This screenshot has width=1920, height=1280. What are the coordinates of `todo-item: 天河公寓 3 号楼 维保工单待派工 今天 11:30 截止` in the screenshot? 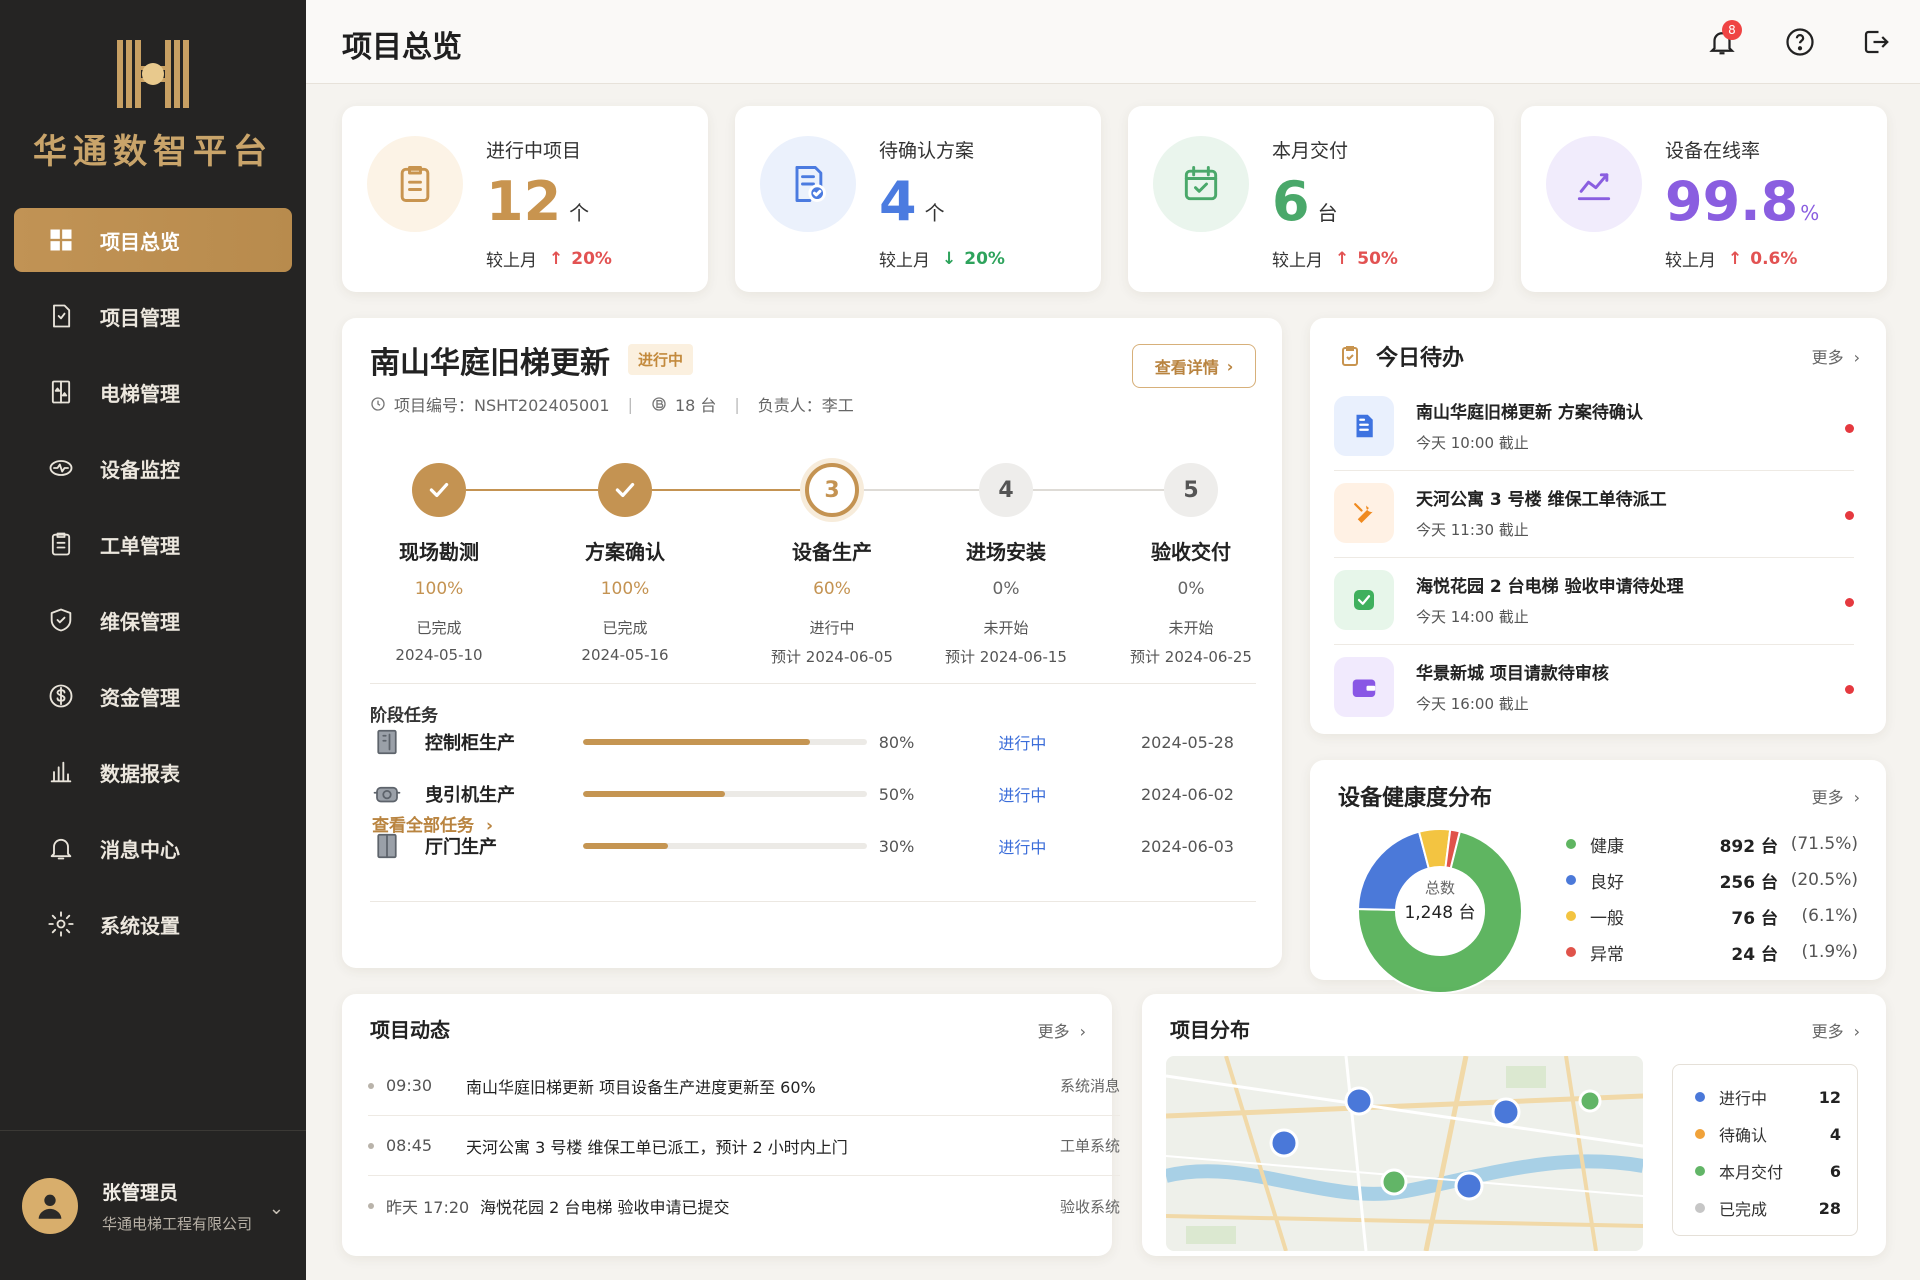 It's located at (1594, 514).